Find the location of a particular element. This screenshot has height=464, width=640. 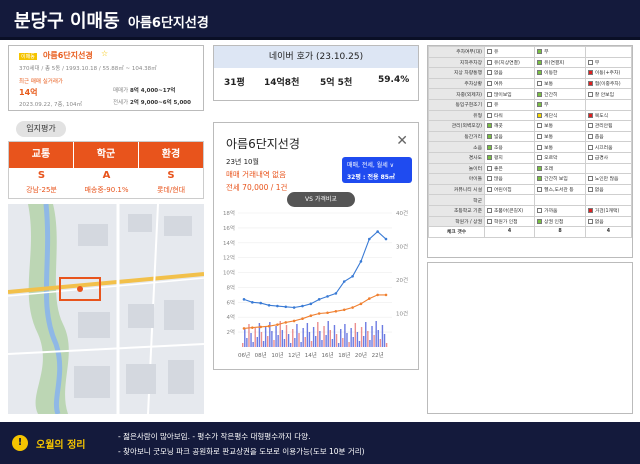

checklist-option: 간간히 보임 is located at coordinates (560, 179).